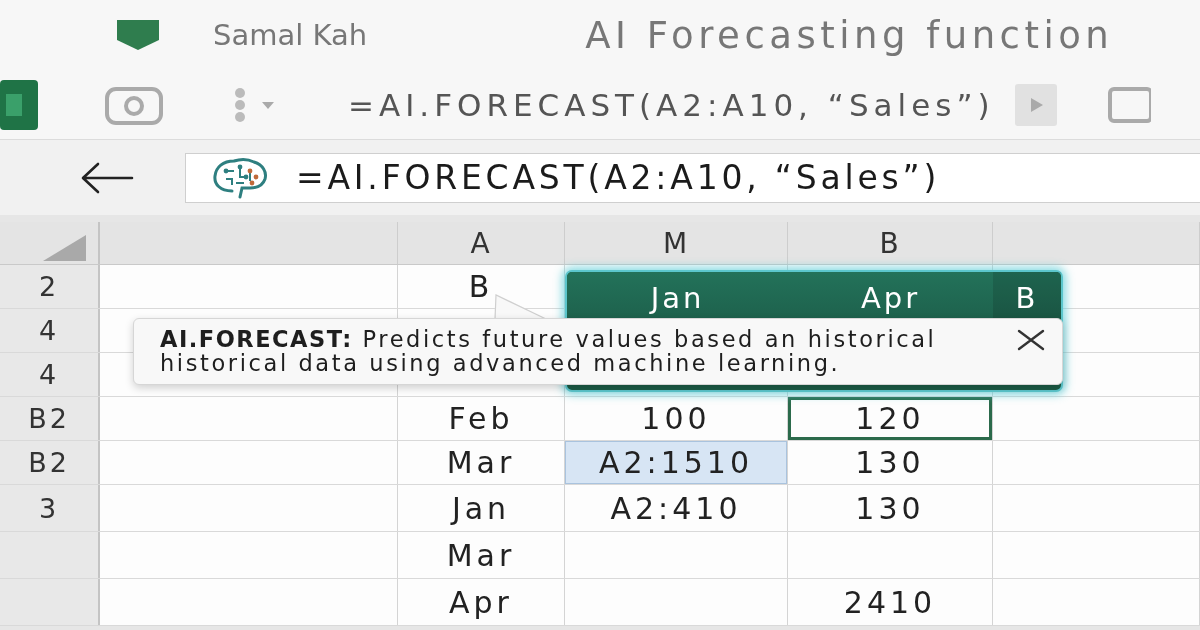 This screenshot has height=630, width=1200. Describe the element at coordinates (240, 177) in the screenshot. I see `brain-circuit-icon` at that location.